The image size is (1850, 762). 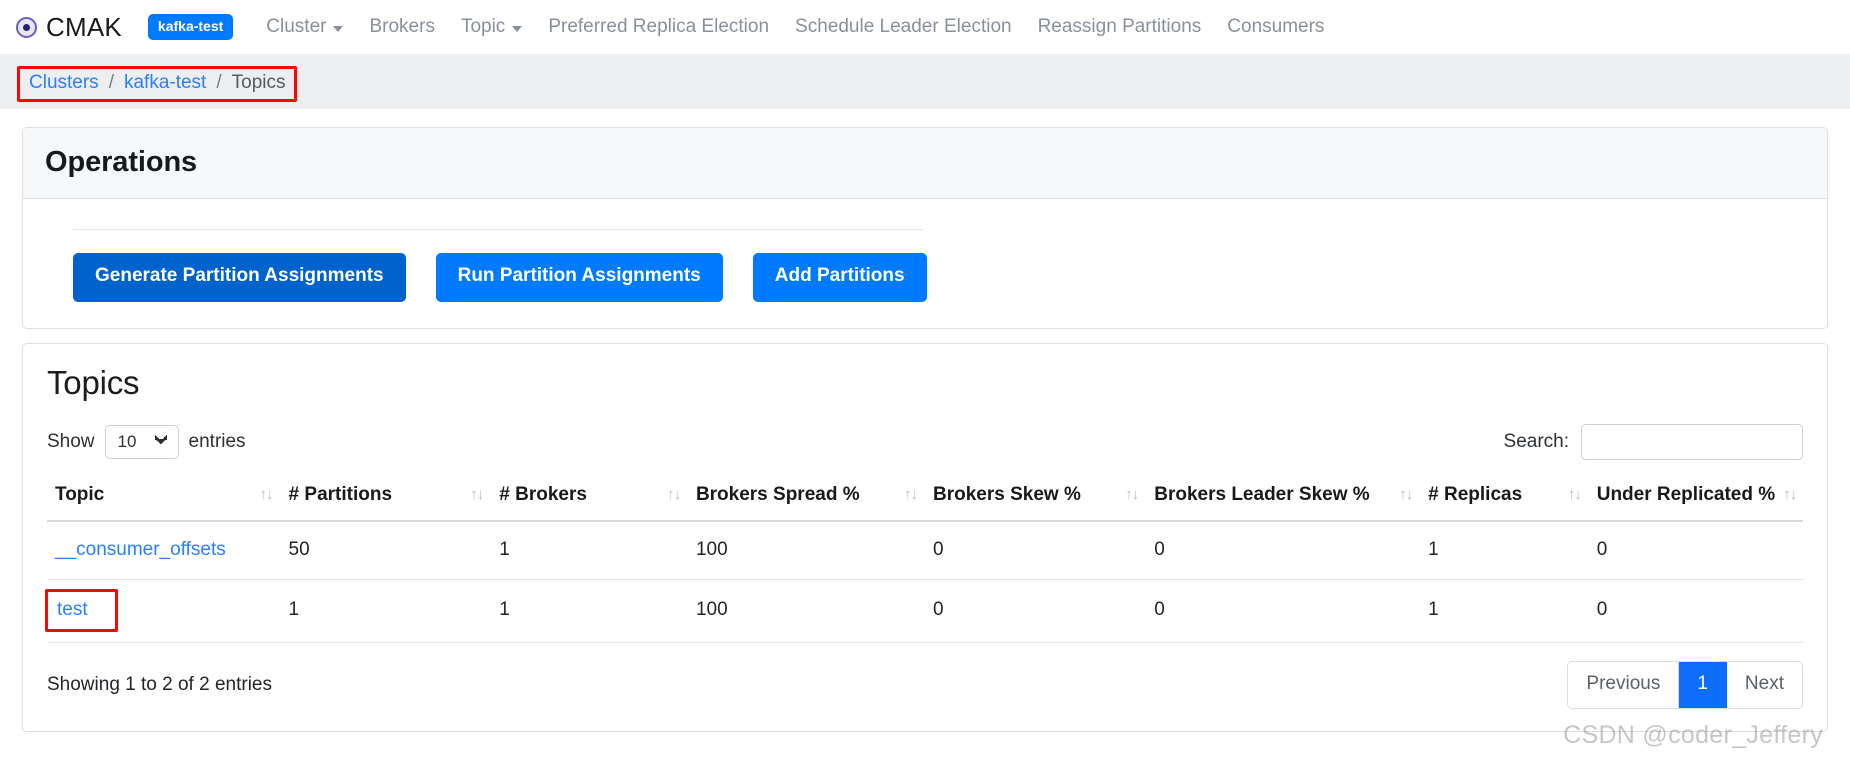 I want to click on pagination: Previous 1 Next, so click(x=1685, y=684).